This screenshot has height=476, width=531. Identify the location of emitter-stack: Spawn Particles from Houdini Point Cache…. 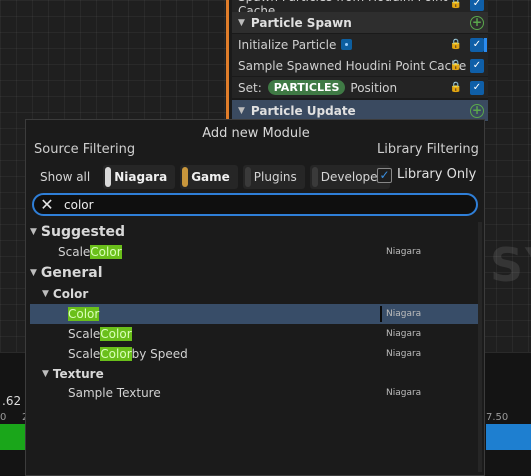
(357, 61).